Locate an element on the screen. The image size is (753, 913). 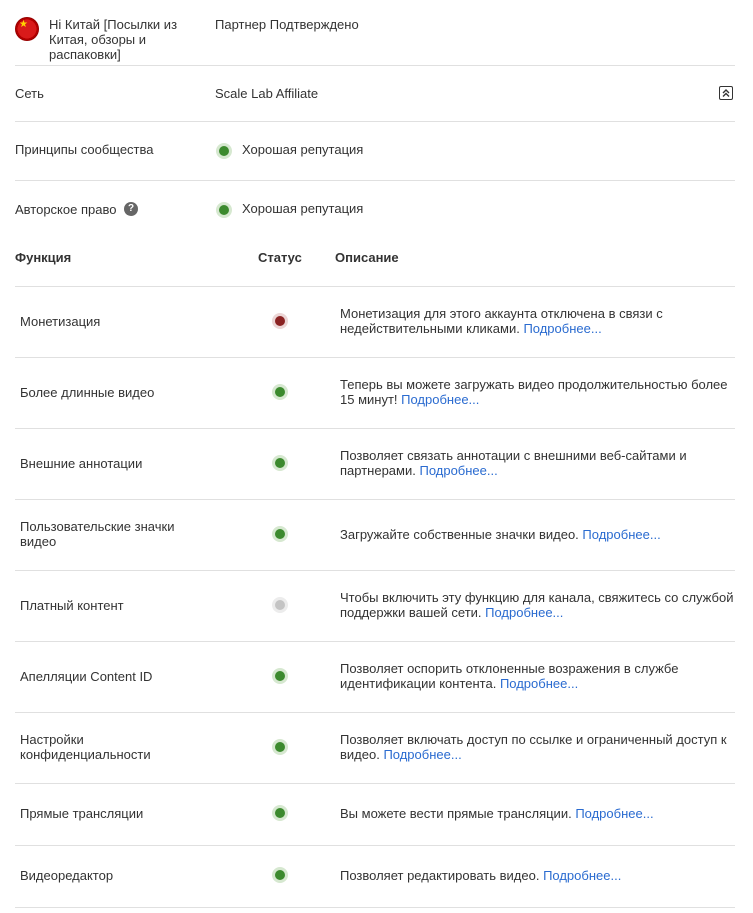
feature-name: Видеоредактор is located at coordinates (67, 875).